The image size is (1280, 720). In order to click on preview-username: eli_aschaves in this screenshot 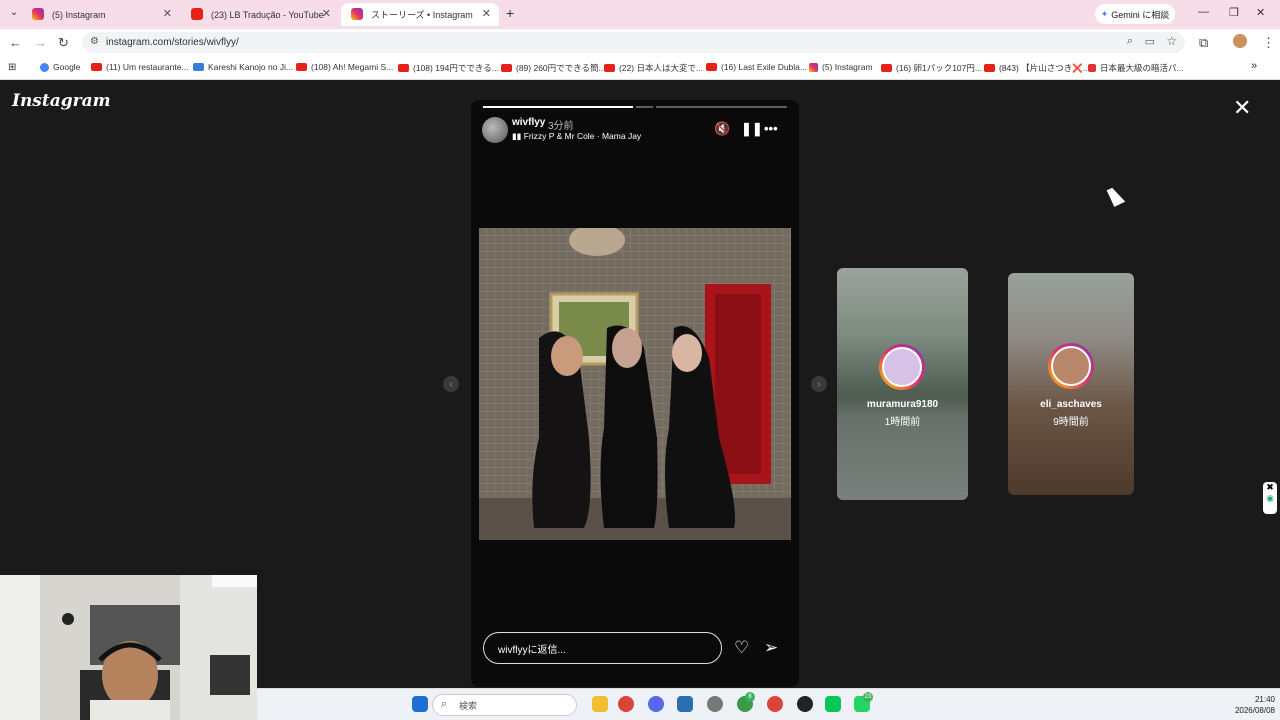, I will do `click(1071, 404)`.